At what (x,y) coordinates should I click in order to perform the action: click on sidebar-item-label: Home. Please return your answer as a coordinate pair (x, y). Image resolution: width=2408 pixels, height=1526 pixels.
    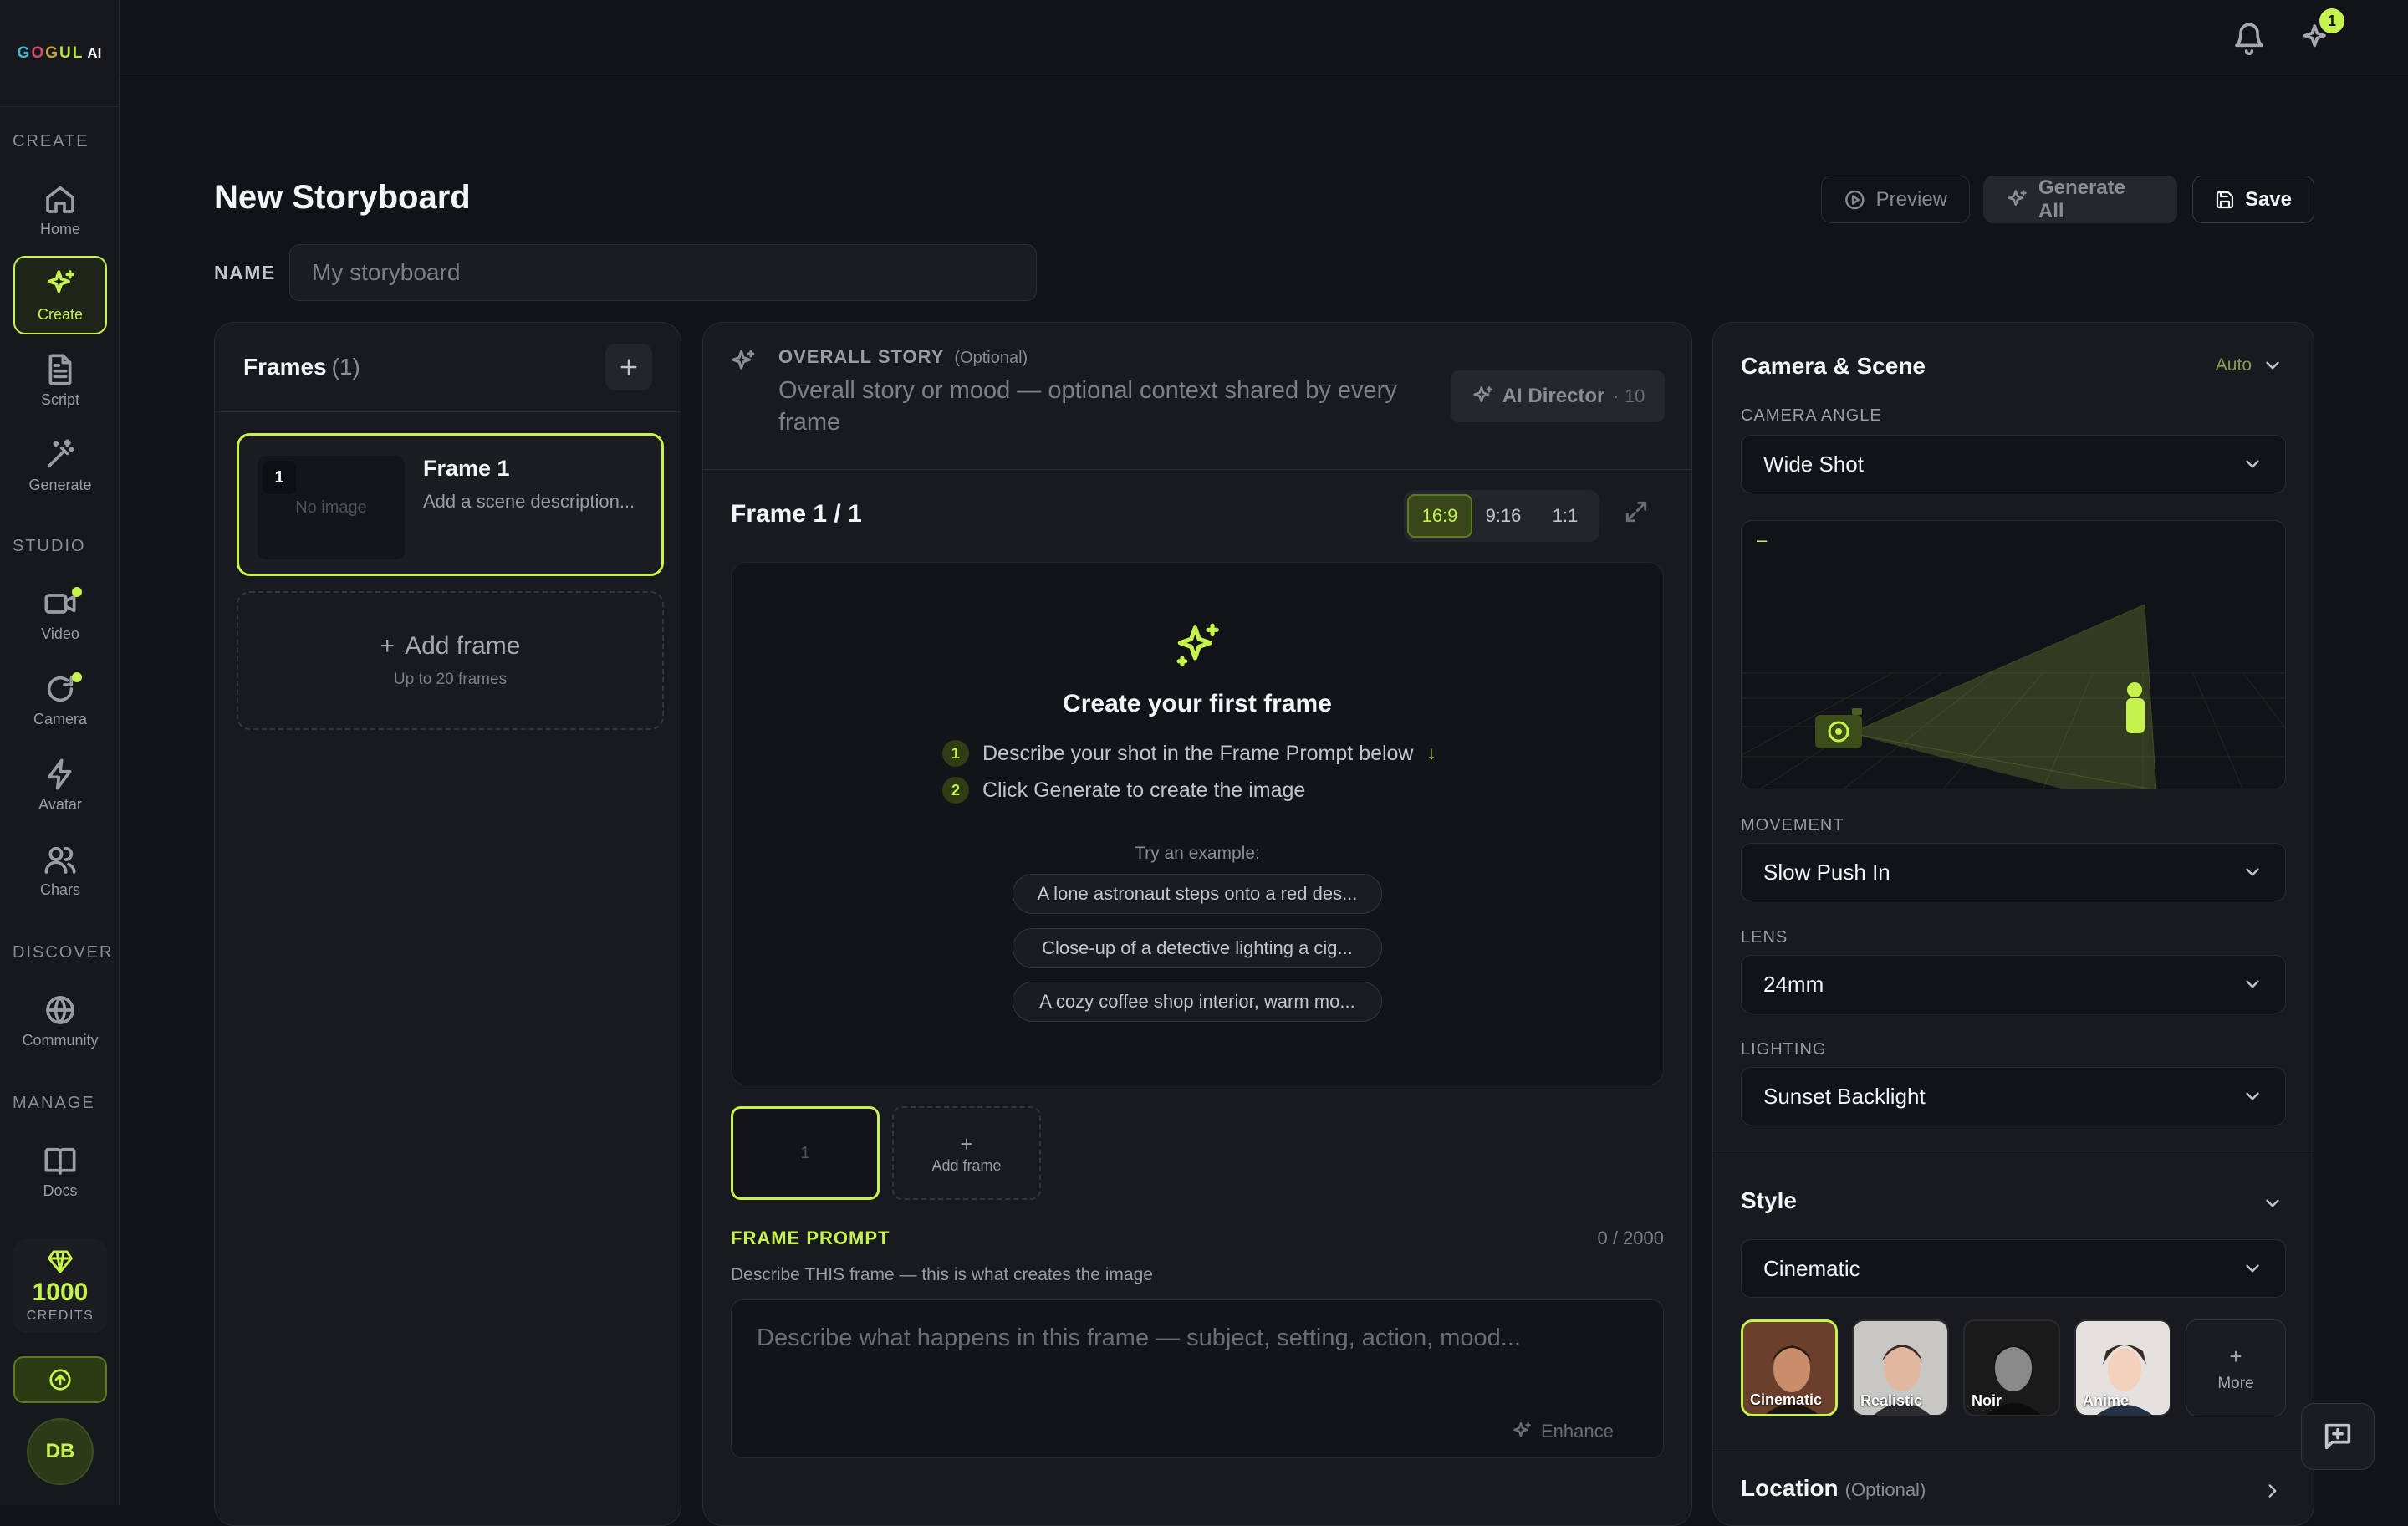
    Looking at the image, I should click on (60, 228).